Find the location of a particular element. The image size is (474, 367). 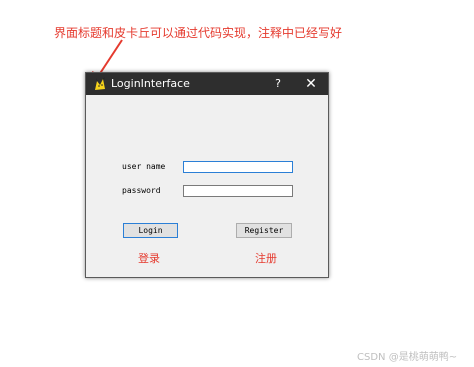

password-label: password is located at coordinates (141, 190).